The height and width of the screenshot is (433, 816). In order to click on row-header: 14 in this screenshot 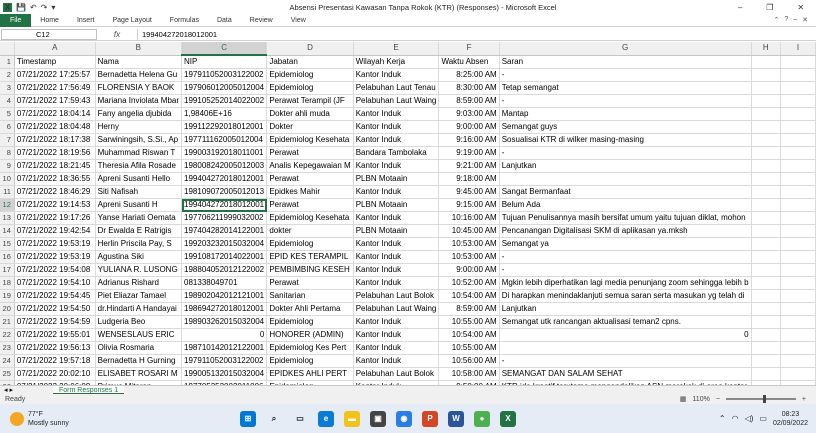, I will do `click(7, 231)`.